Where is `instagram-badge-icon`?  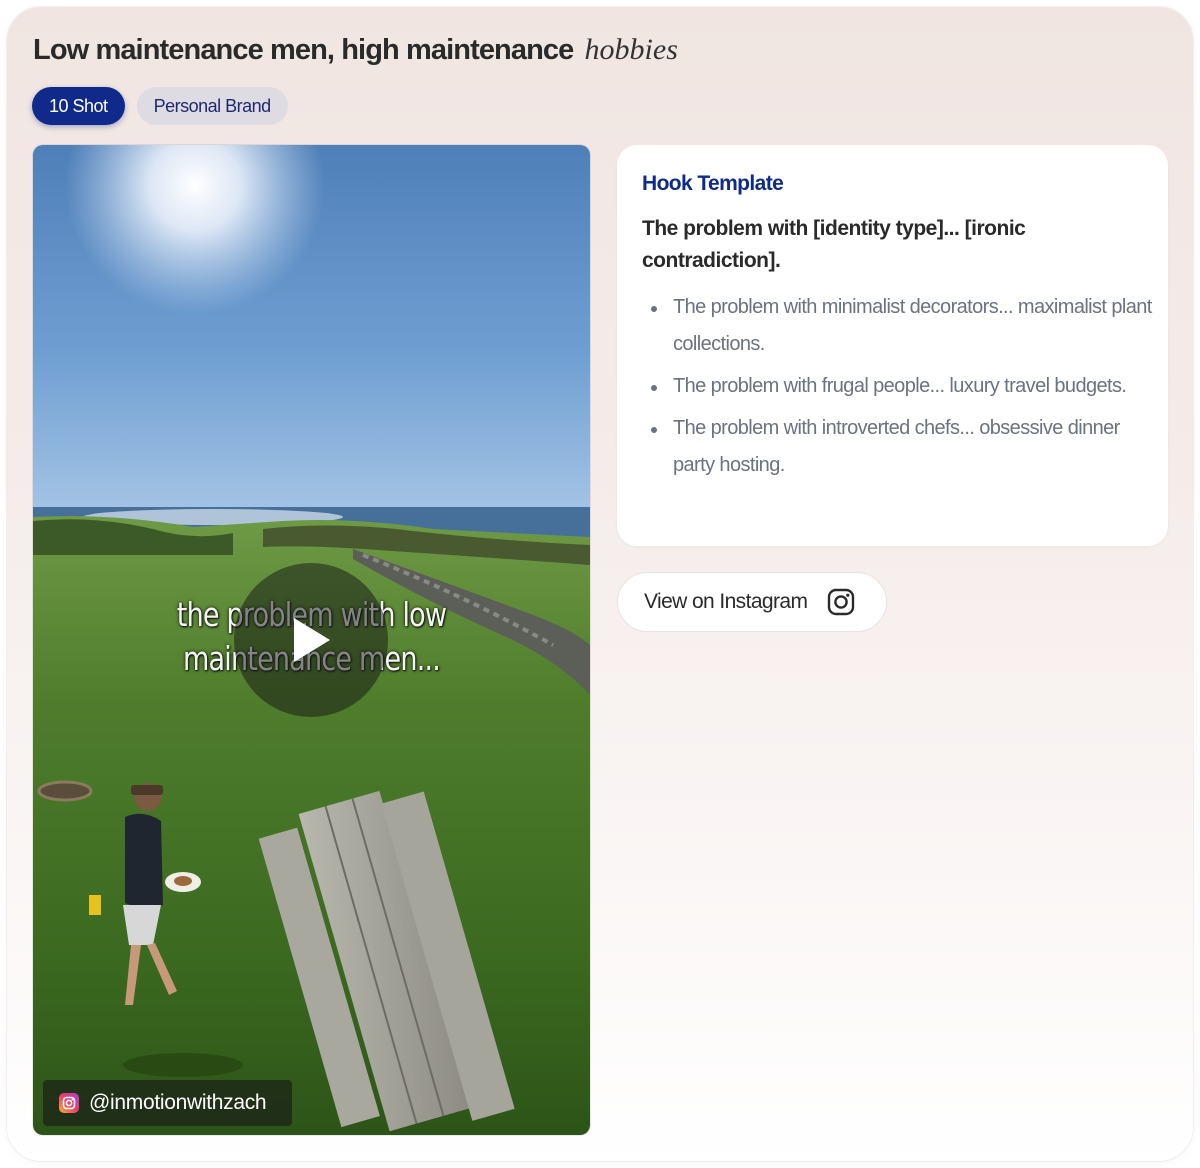
instagram-badge-icon is located at coordinates (69, 1103).